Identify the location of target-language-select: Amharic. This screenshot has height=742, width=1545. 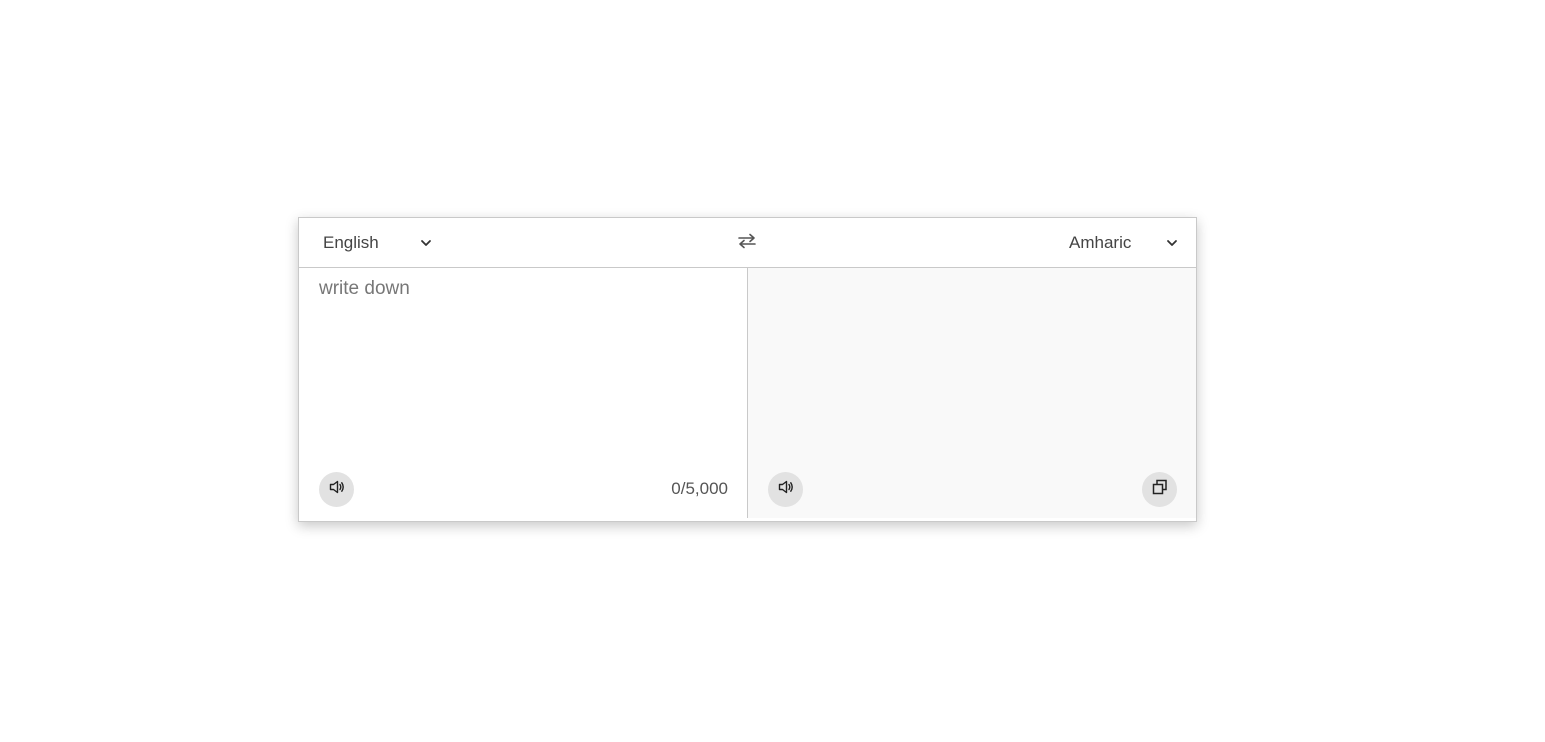
(1124, 243).